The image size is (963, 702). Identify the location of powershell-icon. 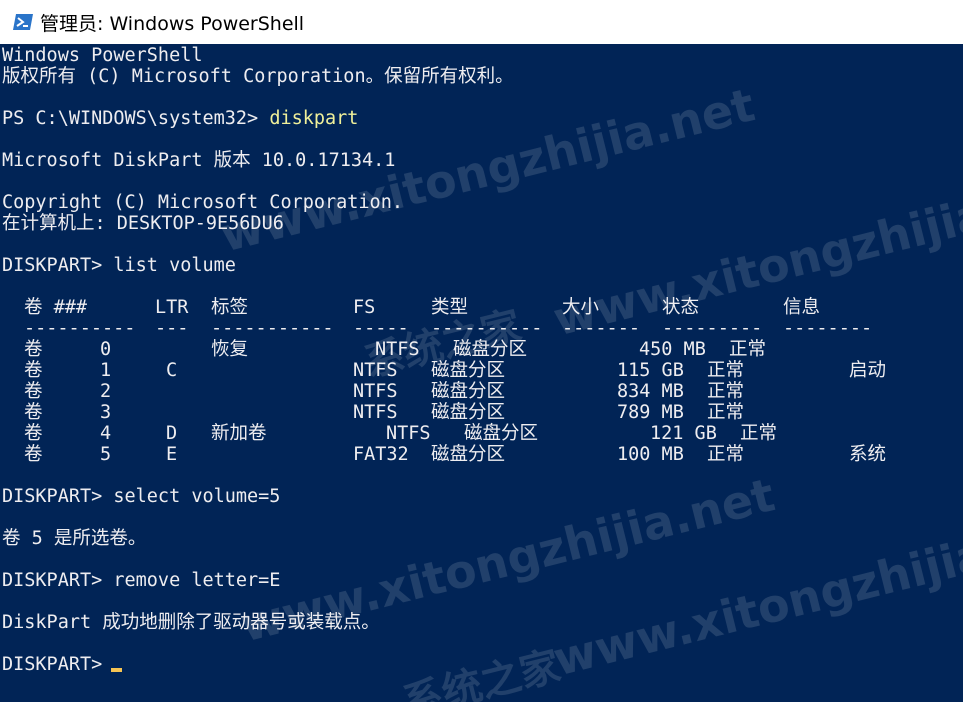
(23, 22).